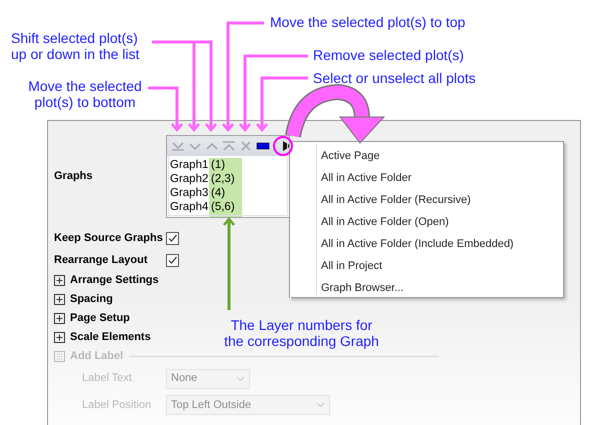 Image resolution: width=591 pixels, height=425 pixels. I want to click on menu-item: All in Active Folder (Include Embedded), so click(426, 244).